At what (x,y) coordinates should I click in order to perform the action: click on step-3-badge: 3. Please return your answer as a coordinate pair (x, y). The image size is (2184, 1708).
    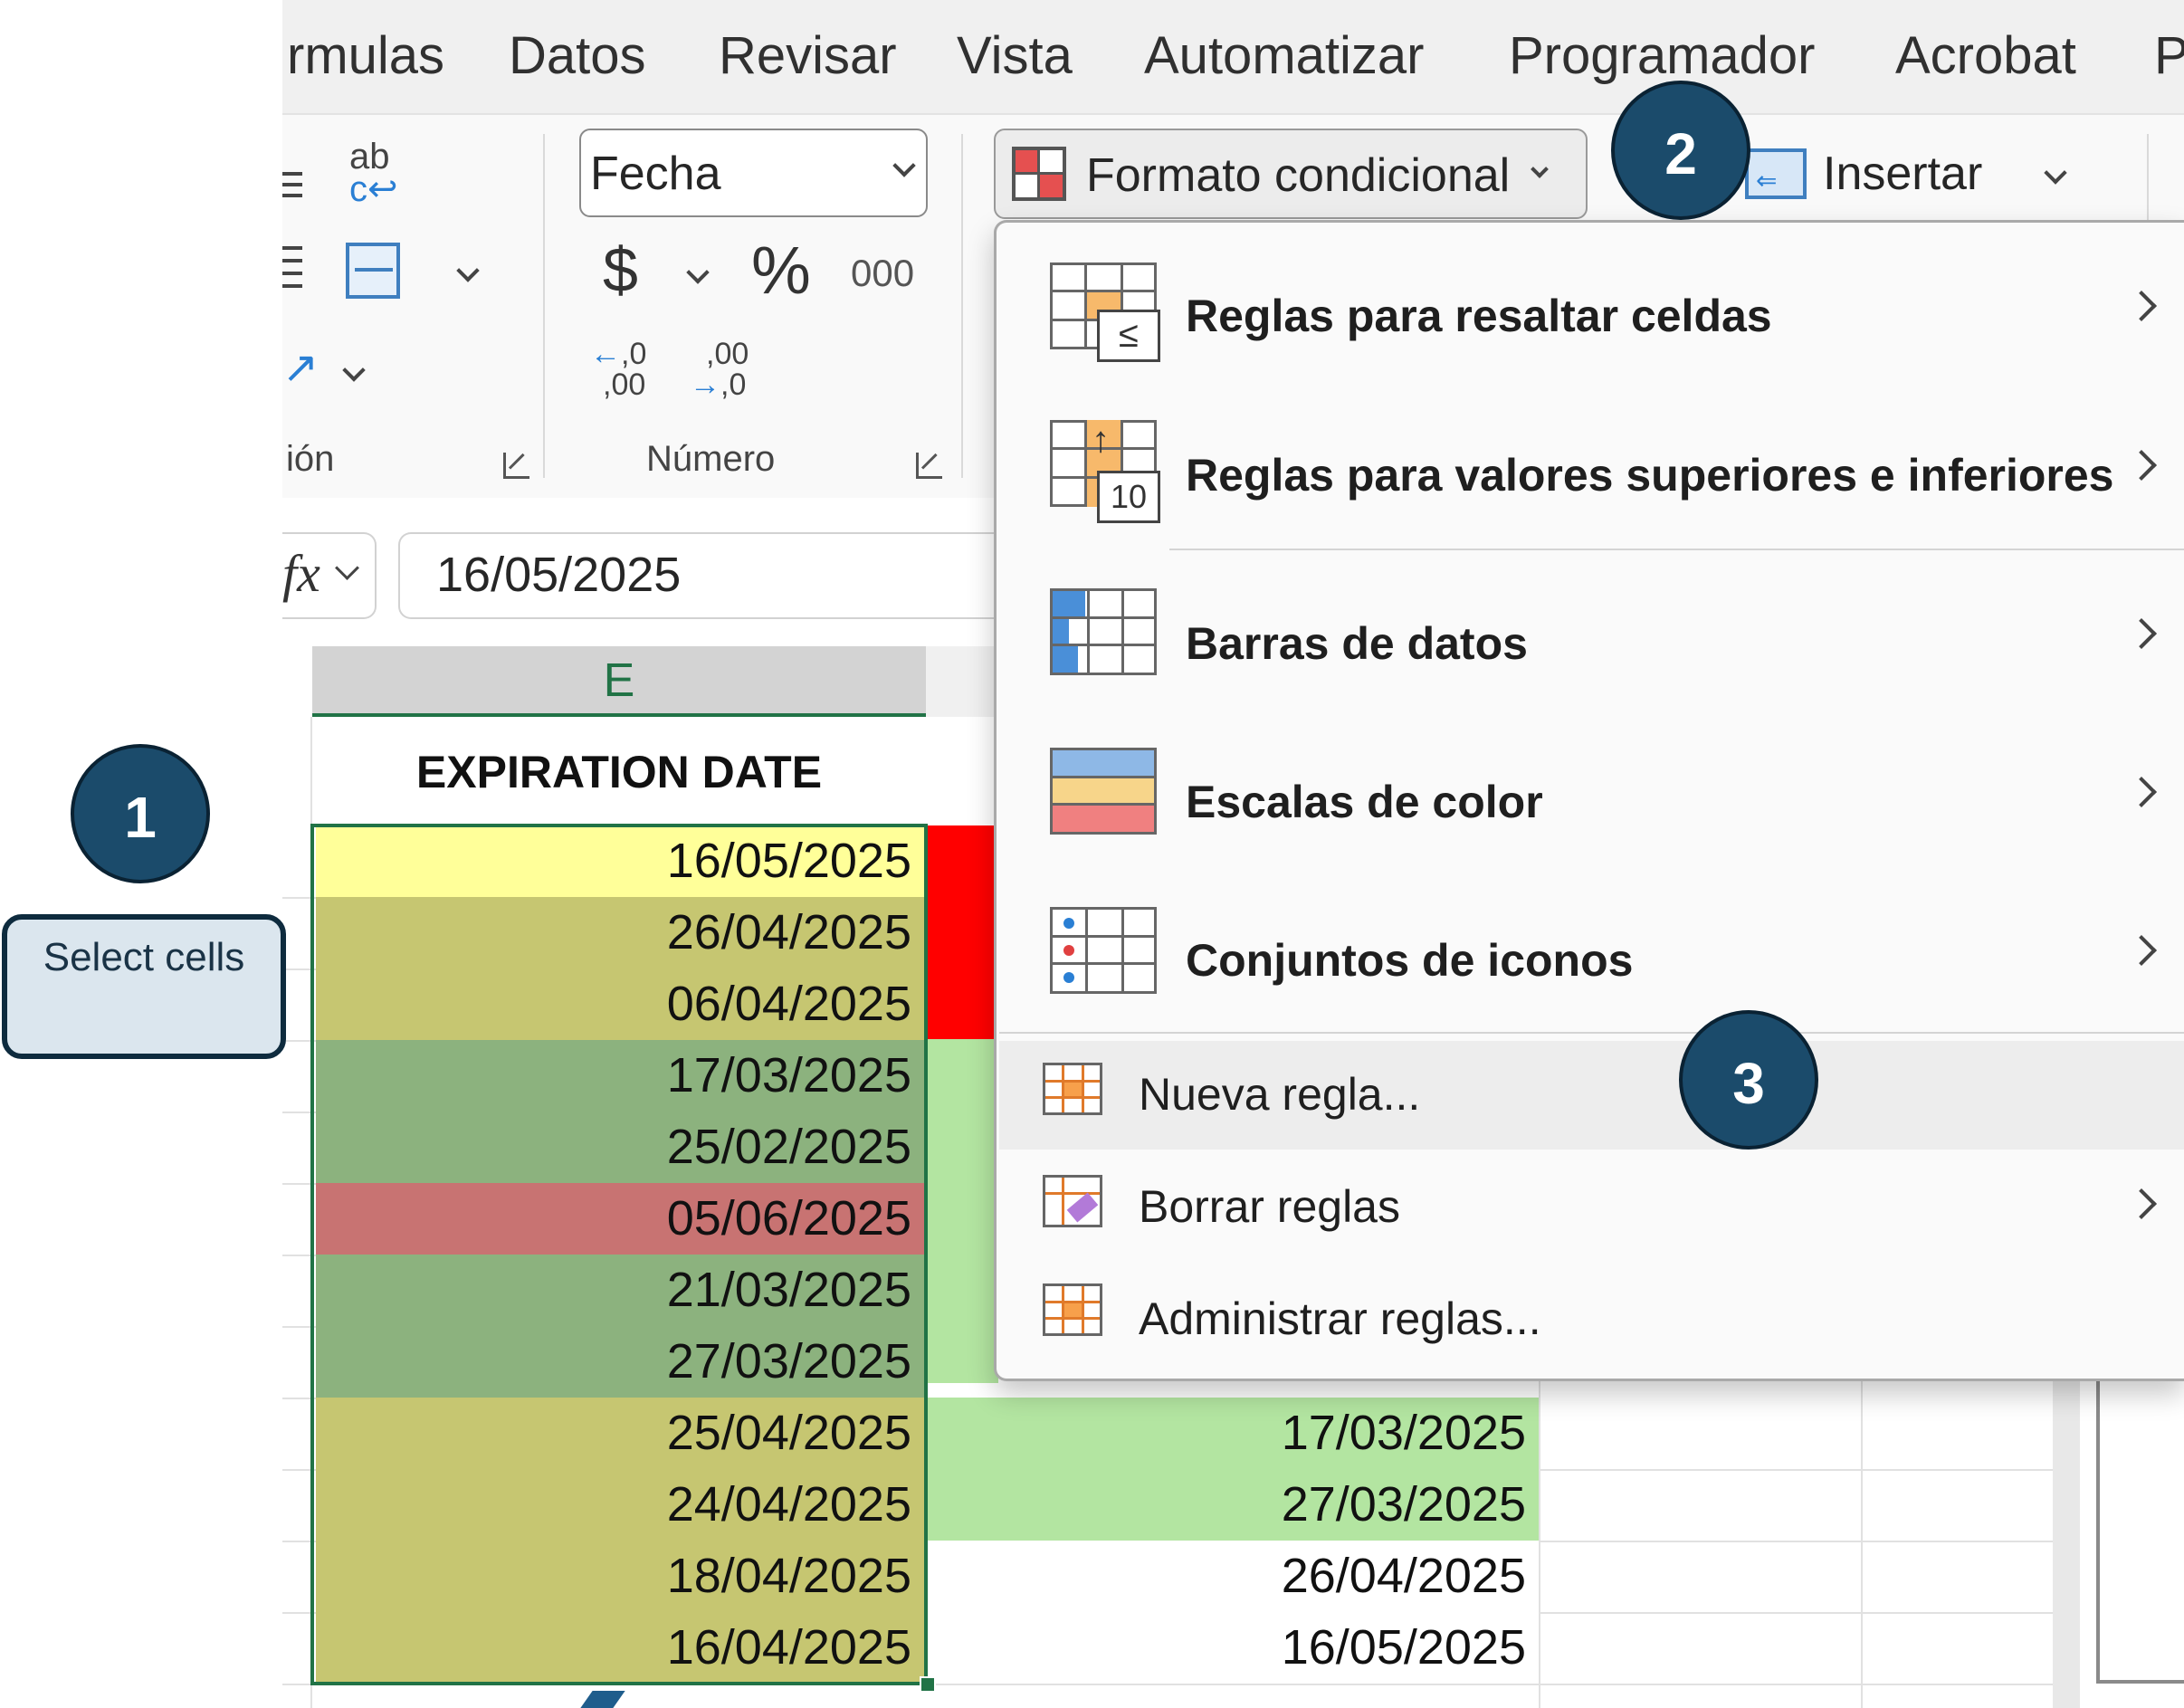
    Looking at the image, I should click on (1748, 1080).